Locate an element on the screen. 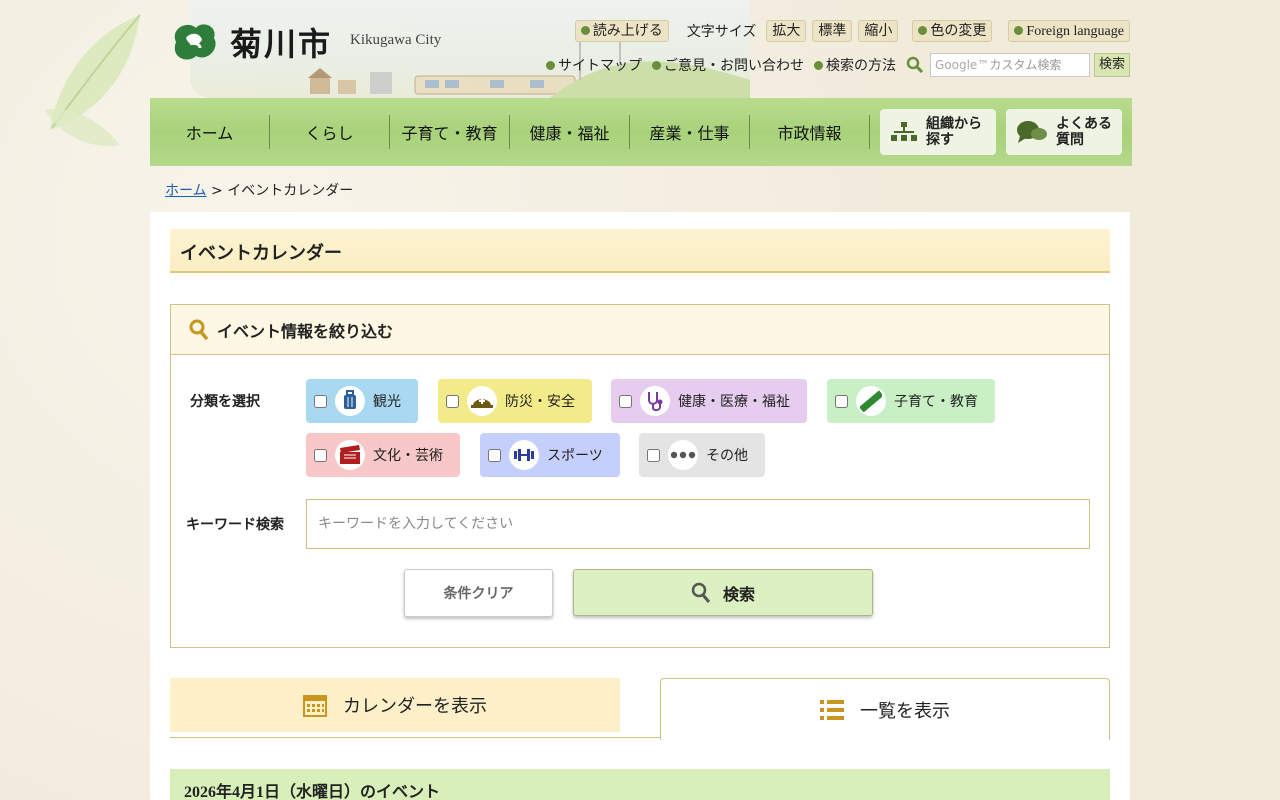 This screenshot has height=800, width=1280. tab-divider is located at coordinates (415, 737).